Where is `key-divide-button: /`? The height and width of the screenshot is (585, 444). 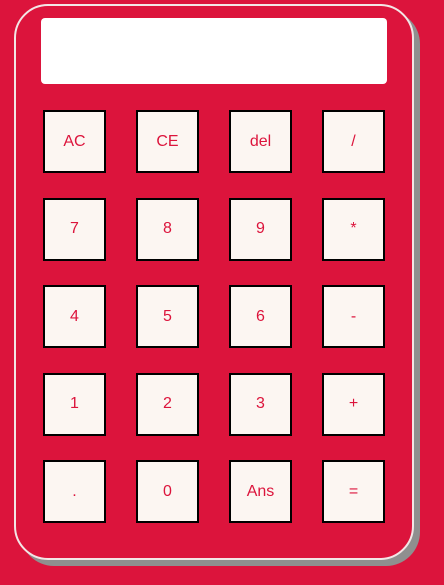 key-divide-button: / is located at coordinates (353, 141).